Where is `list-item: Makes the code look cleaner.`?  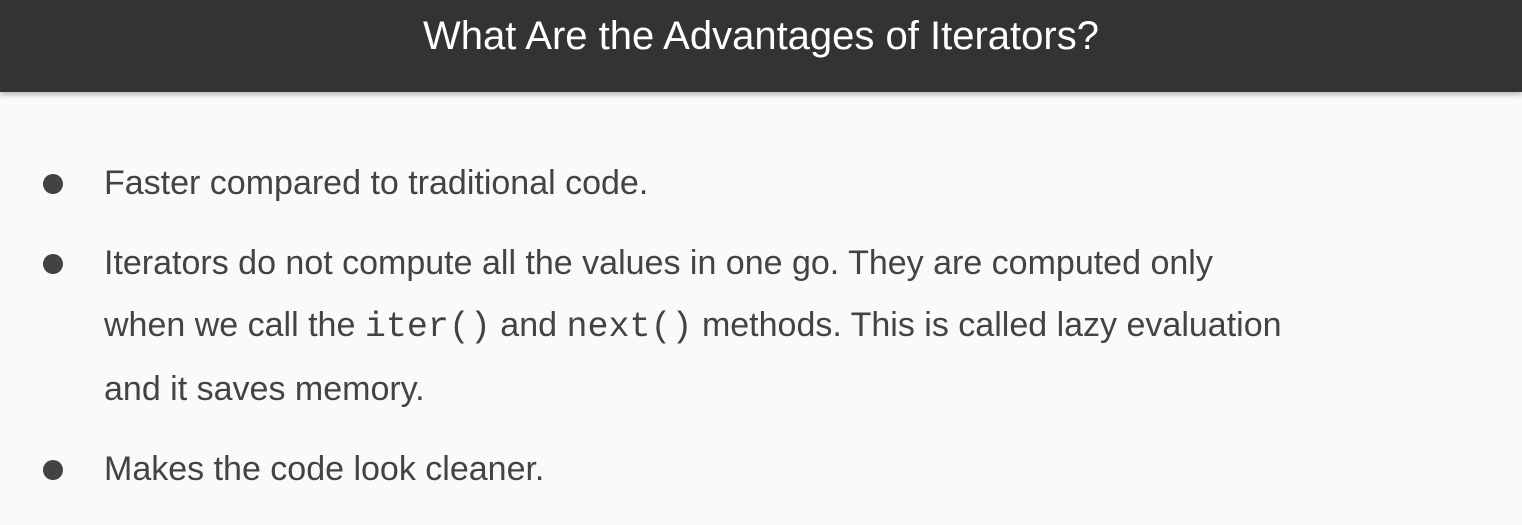
list-item: Makes the code look cleaner. is located at coordinates (761, 469).